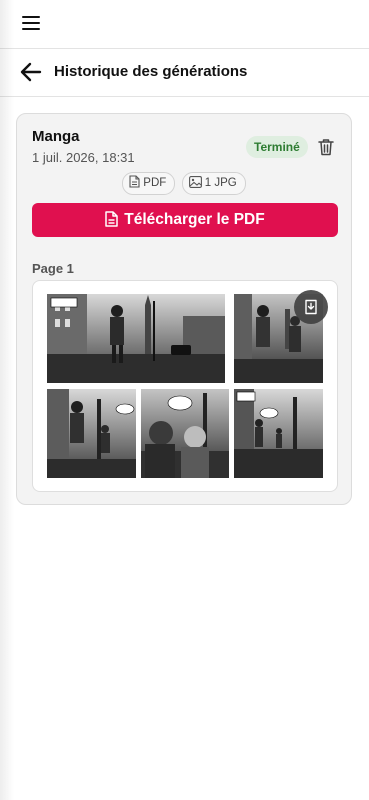  What do you see at coordinates (53, 268) in the screenshot?
I see `page-label: Page 1` at bounding box center [53, 268].